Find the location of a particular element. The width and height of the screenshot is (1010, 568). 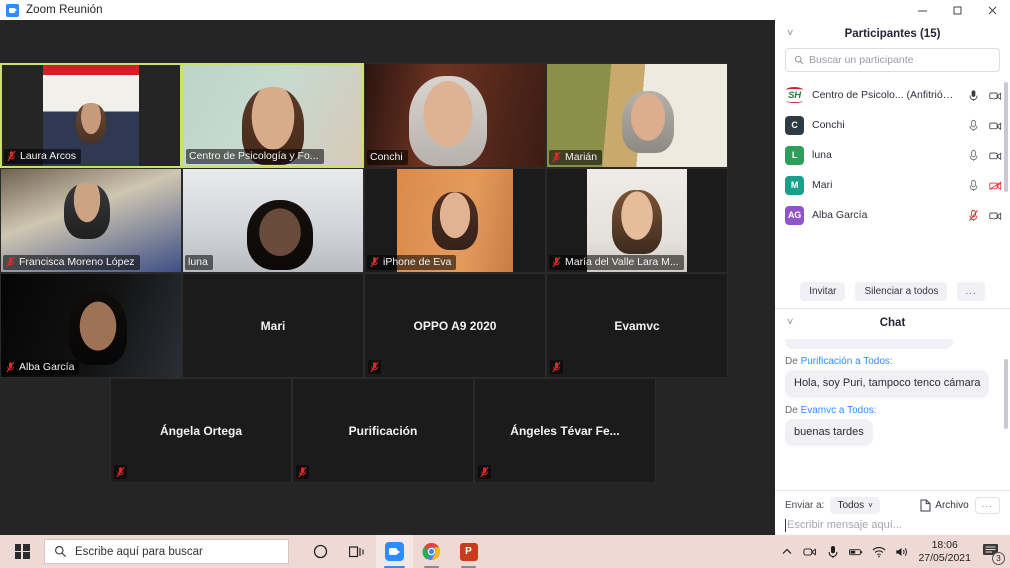

search-input: Buscar un participante is located at coordinates (892, 60).